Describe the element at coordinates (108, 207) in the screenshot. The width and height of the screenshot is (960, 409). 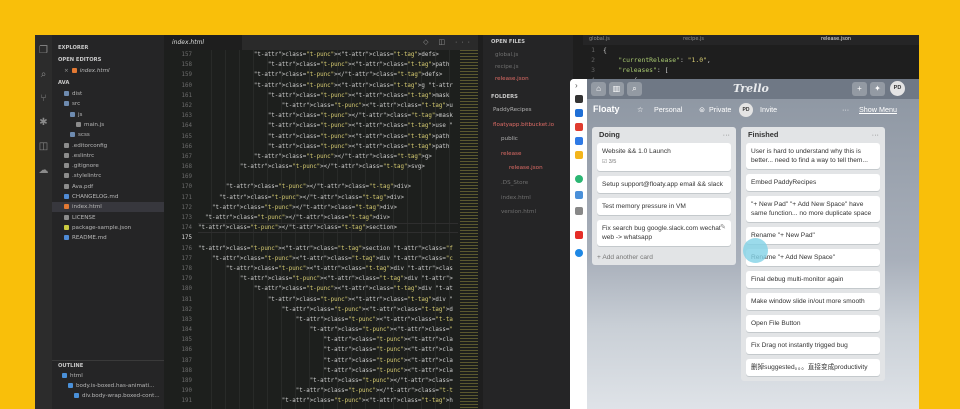
I see `file-tree-item: index.html` at that location.